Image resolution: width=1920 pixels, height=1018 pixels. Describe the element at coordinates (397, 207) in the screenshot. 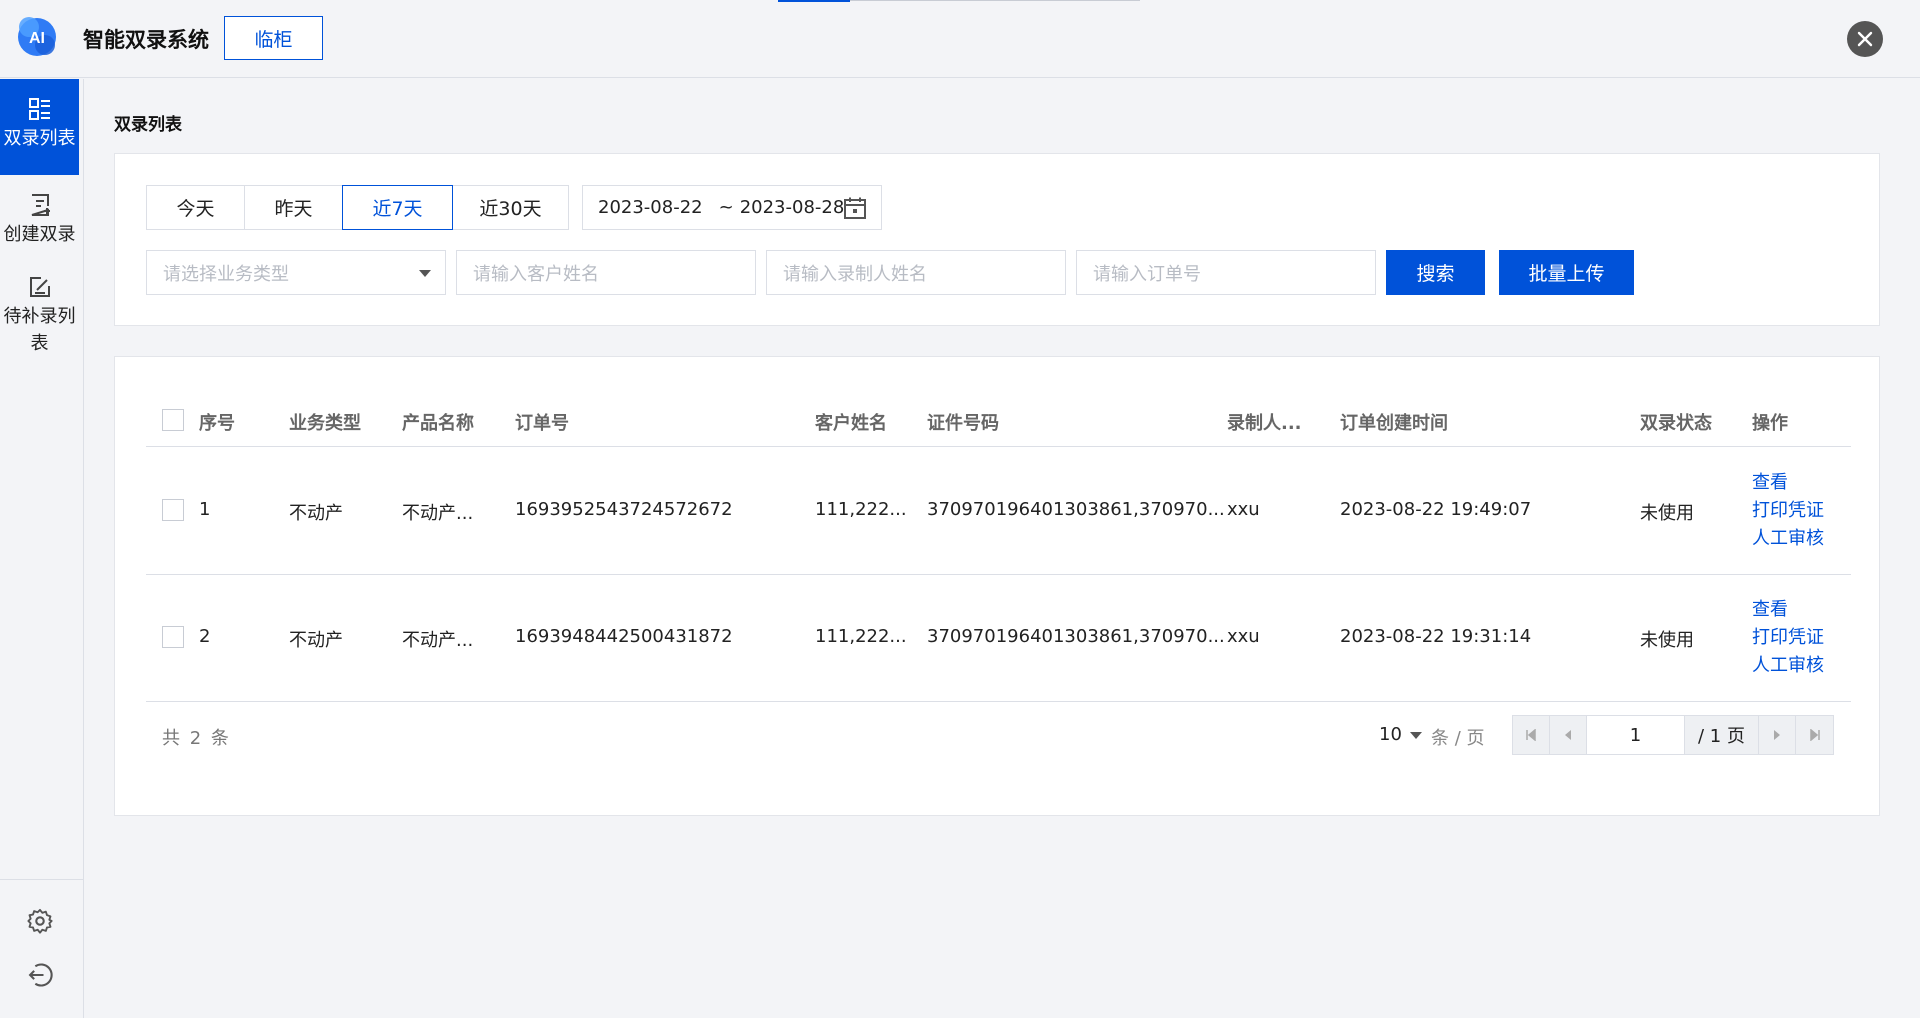

I see `tab-last-7-days: 近7天` at that location.